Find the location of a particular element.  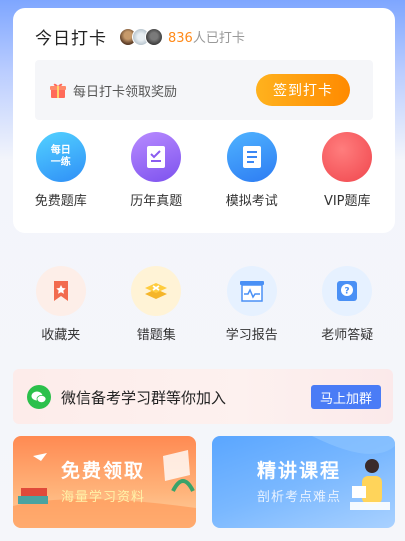

tools-grid: 收藏夹 错题集 学习报告 ? 老师答疑 is located at coordinates (204, 304).